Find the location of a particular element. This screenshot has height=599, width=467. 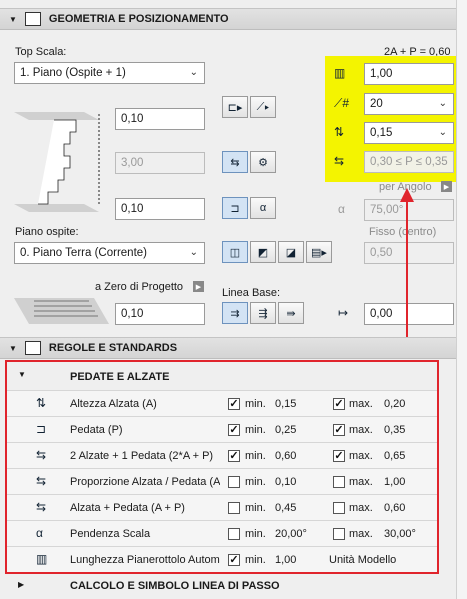

tread-depth-button: ⊐ is located at coordinates (235, 208).